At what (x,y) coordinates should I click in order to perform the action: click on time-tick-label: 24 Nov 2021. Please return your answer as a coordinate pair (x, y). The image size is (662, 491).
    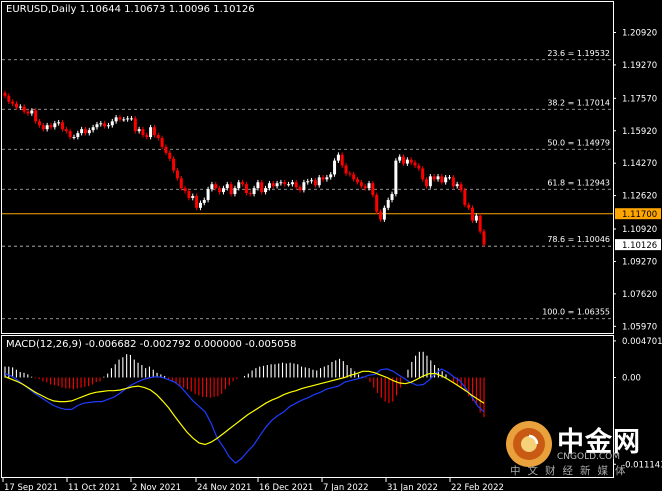
    Looking at the image, I should click on (224, 487).